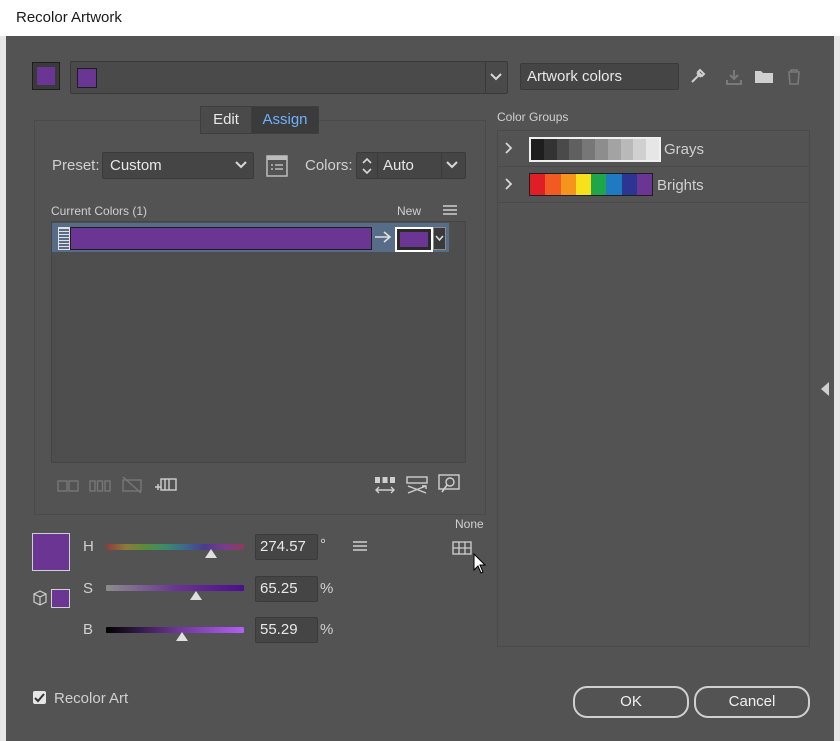 The image size is (840, 741). I want to click on new-color-swatch, so click(414, 239).